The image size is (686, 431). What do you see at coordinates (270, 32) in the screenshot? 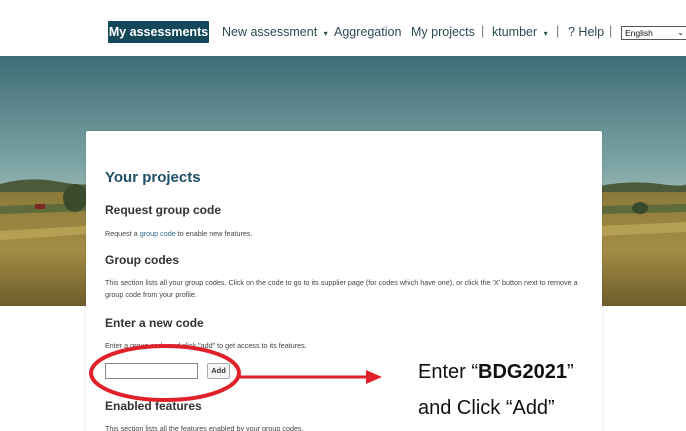
I see `nav-new-assessment-label: New assessment` at bounding box center [270, 32].